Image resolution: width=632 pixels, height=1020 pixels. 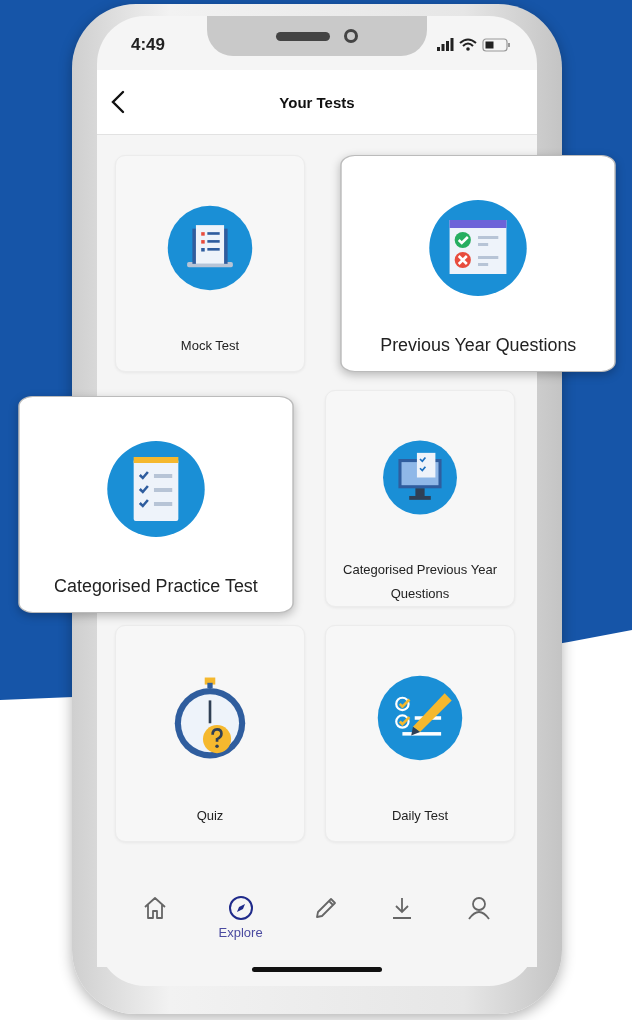 What do you see at coordinates (210, 248) in the screenshot?
I see `clipboard-laptop-icon` at bounding box center [210, 248].